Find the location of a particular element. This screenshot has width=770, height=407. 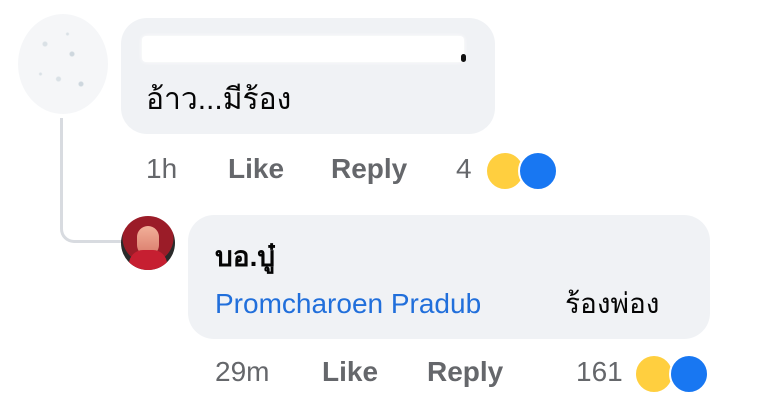

redacted-author-name is located at coordinates (303, 49).